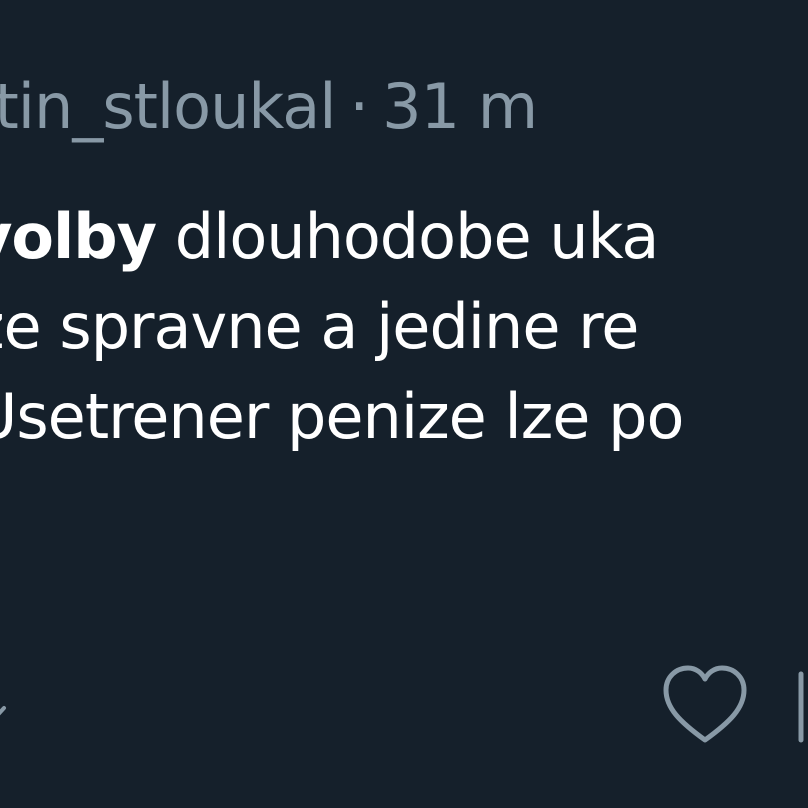  I want to click on hashtag-link: volby, so click(78, 236).